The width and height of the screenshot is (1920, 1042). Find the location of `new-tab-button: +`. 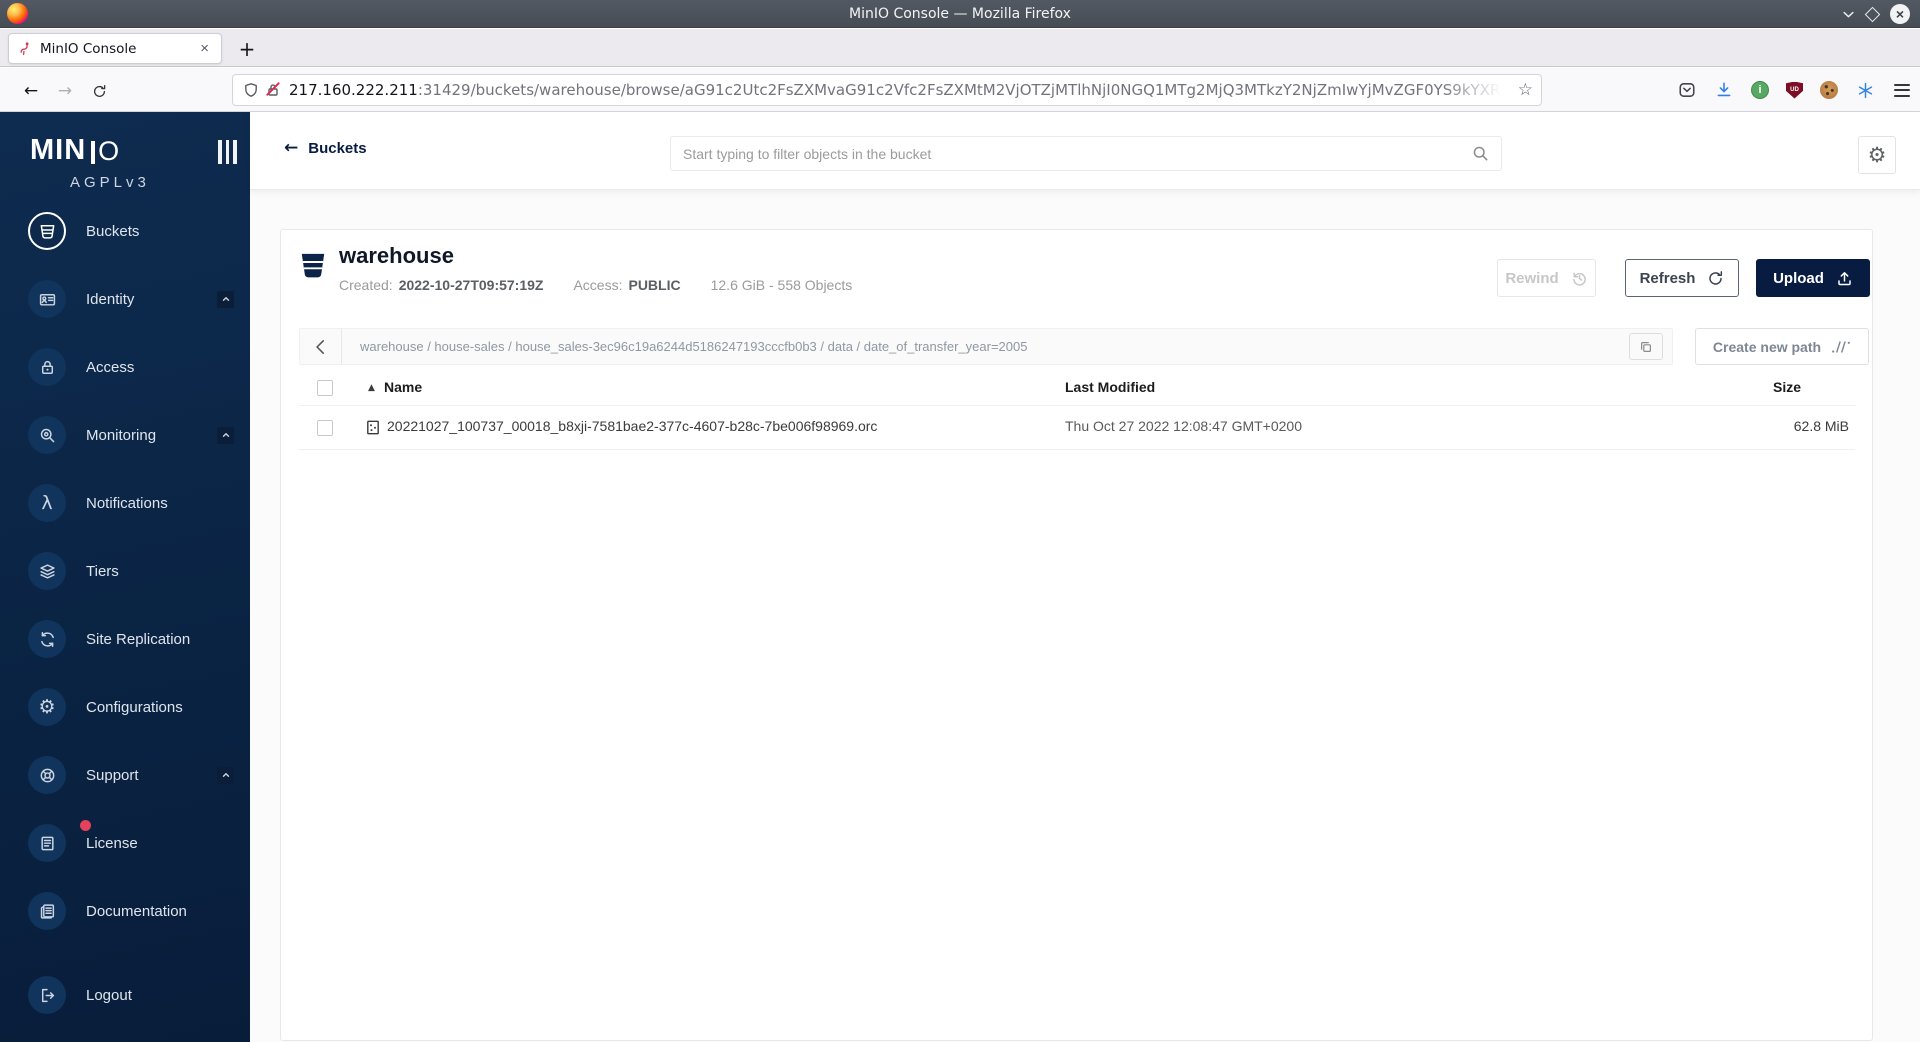

new-tab-button: + is located at coordinates (247, 48).